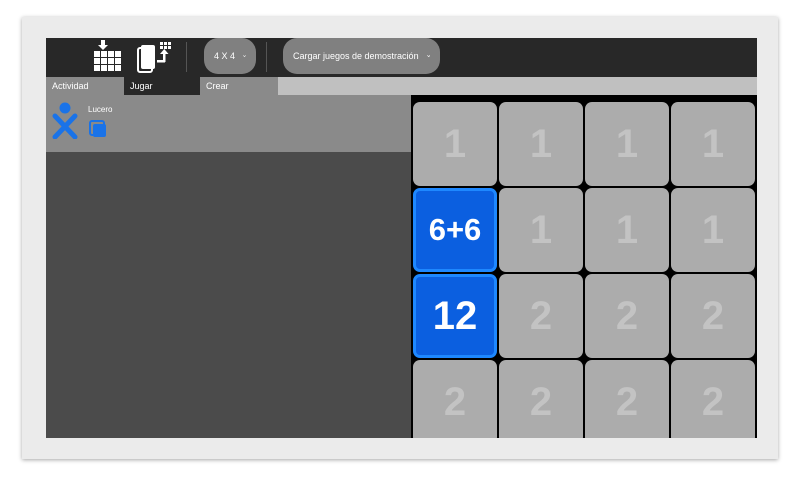 The height and width of the screenshot is (483, 800). Describe the element at coordinates (455, 399) in the screenshot. I see `card-13: 2` at that location.